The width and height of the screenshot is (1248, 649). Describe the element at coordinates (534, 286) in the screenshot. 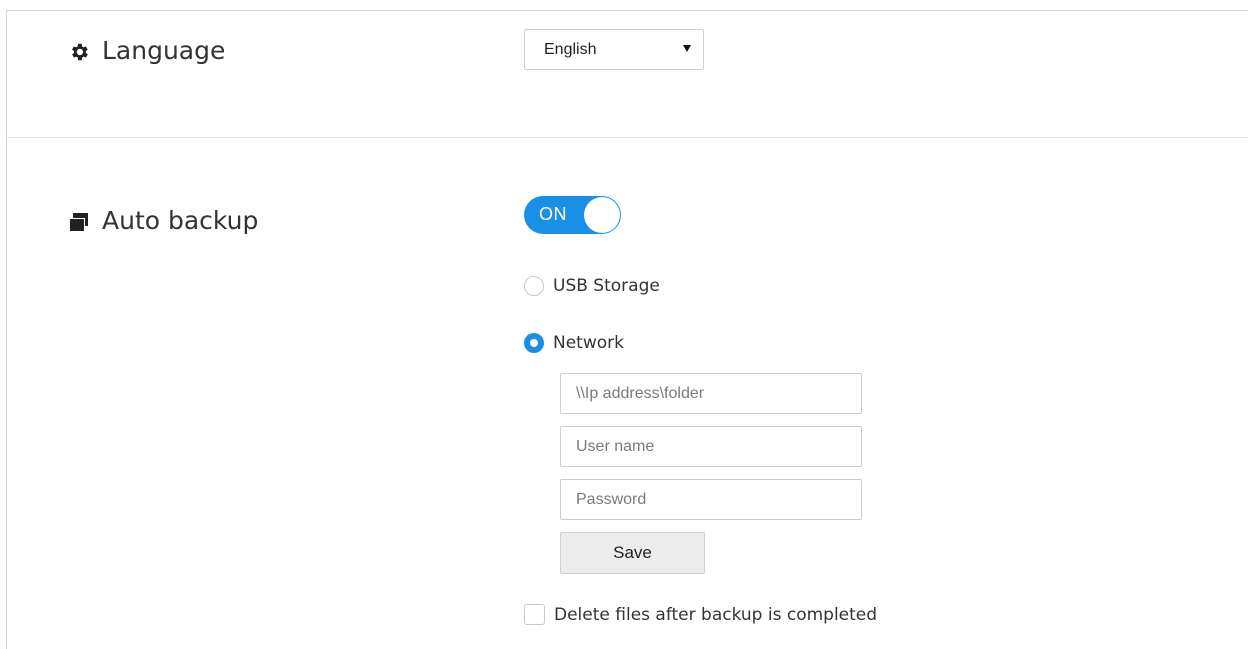

I see `usb-storage-radio` at that location.